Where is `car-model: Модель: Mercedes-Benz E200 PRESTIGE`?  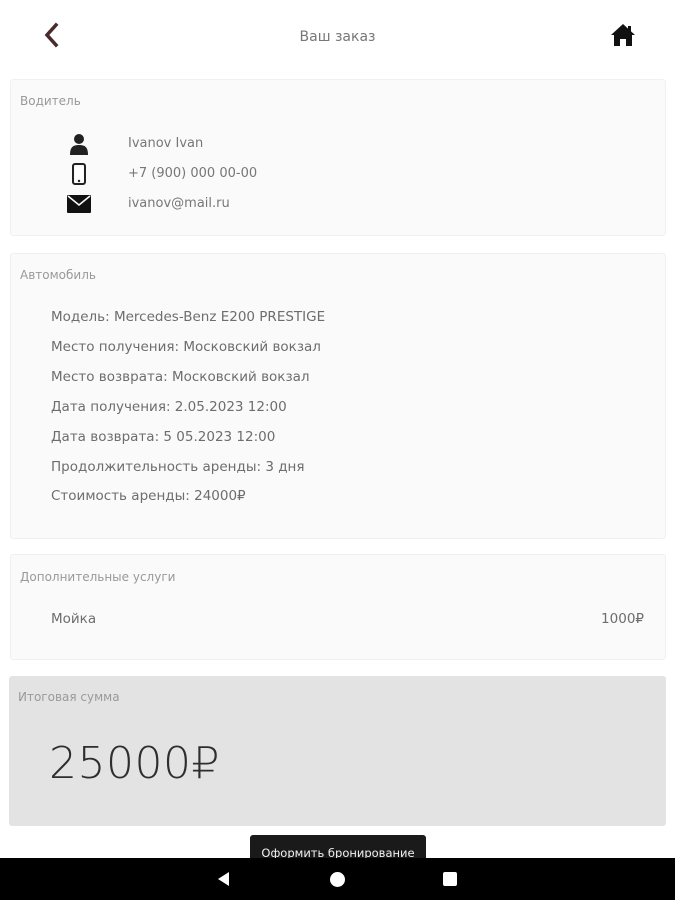
car-model: Модель: Mercedes-Benz E200 PRESTIGE is located at coordinates (188, 317).